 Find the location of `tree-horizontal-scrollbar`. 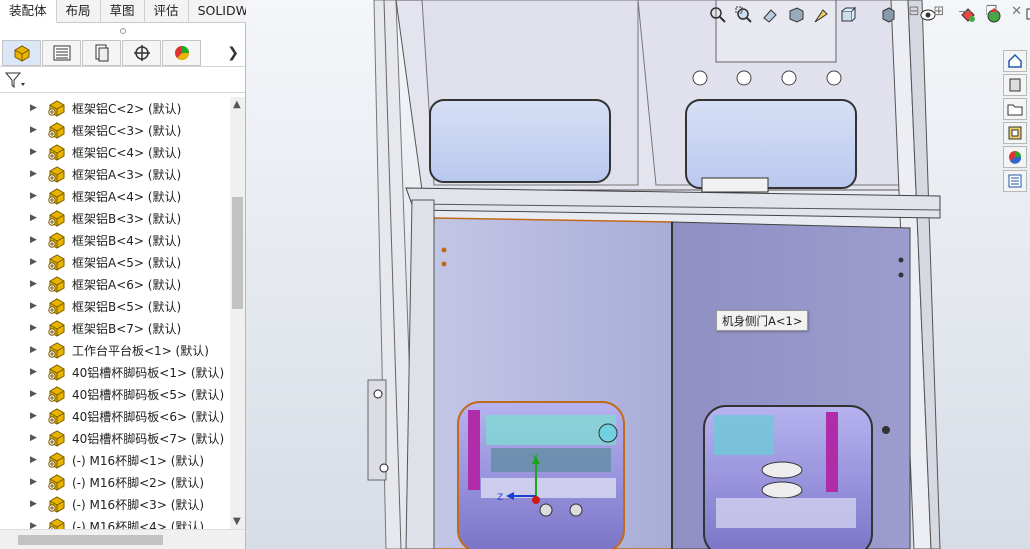

tree-horizontal-scrollbar is located at coordinates (122, 539).